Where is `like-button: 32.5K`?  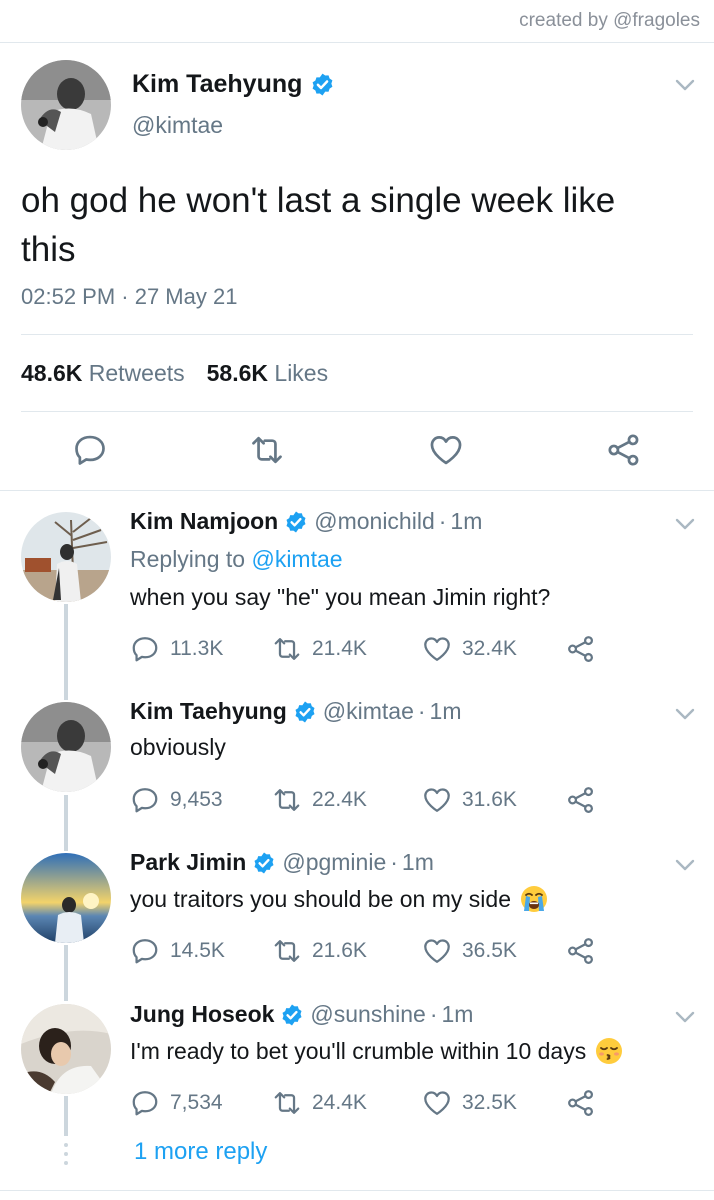 like-button: 32.5K is located at coordinates (469, 1103).